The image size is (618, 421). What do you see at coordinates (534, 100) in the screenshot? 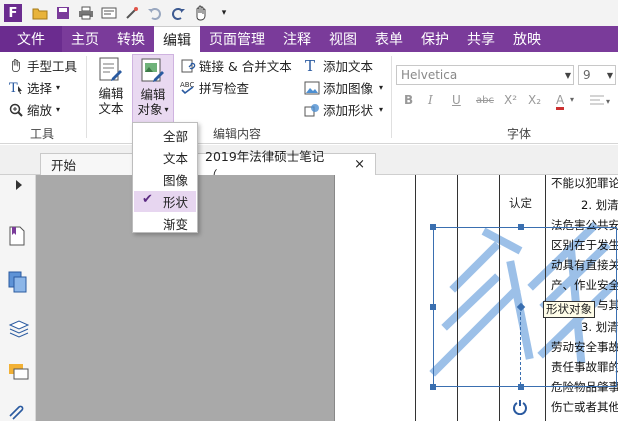
I see `subscript-button: X₂` at bounding box center [534, 100].